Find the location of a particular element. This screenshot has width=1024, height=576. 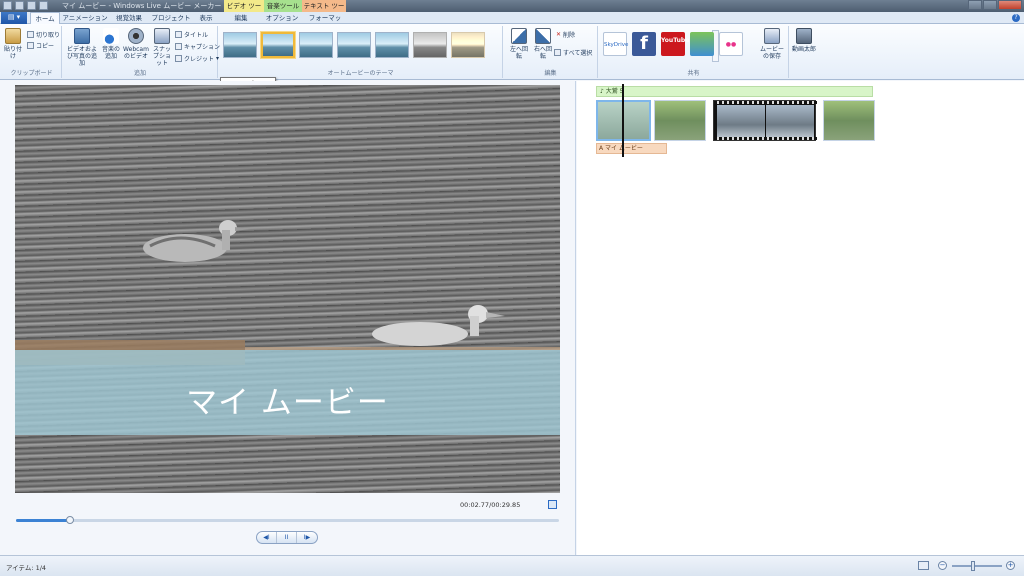

quick-access-toolbar is located at coordinates (25, 5).